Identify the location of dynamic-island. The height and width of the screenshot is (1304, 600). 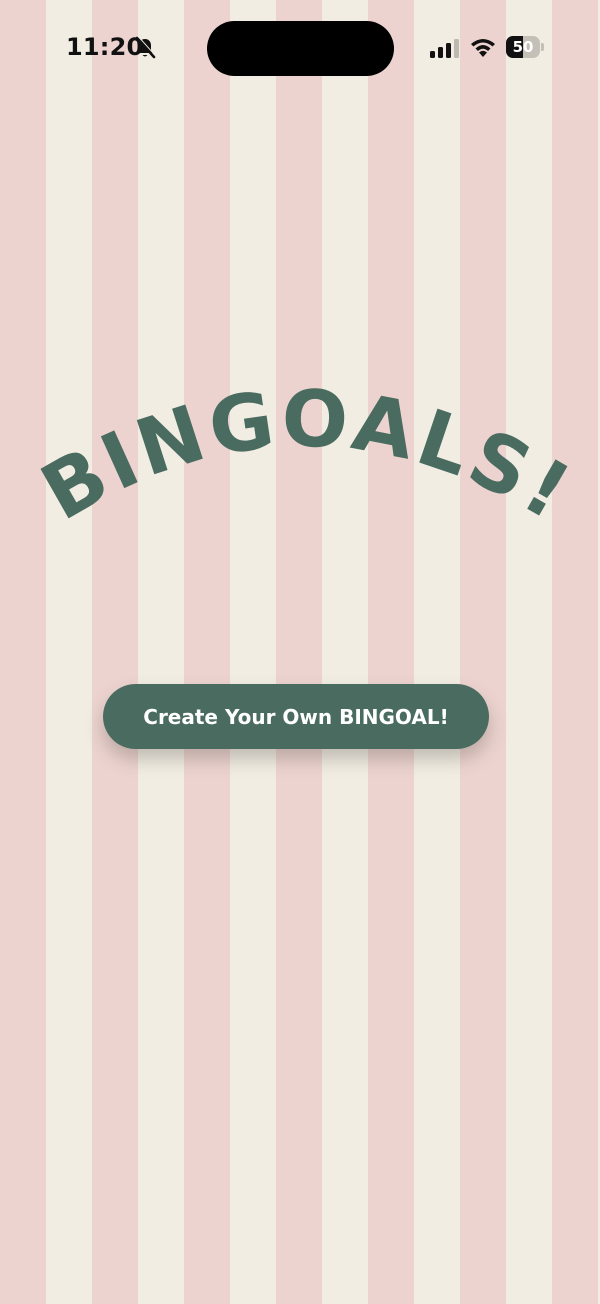
(300, 48).